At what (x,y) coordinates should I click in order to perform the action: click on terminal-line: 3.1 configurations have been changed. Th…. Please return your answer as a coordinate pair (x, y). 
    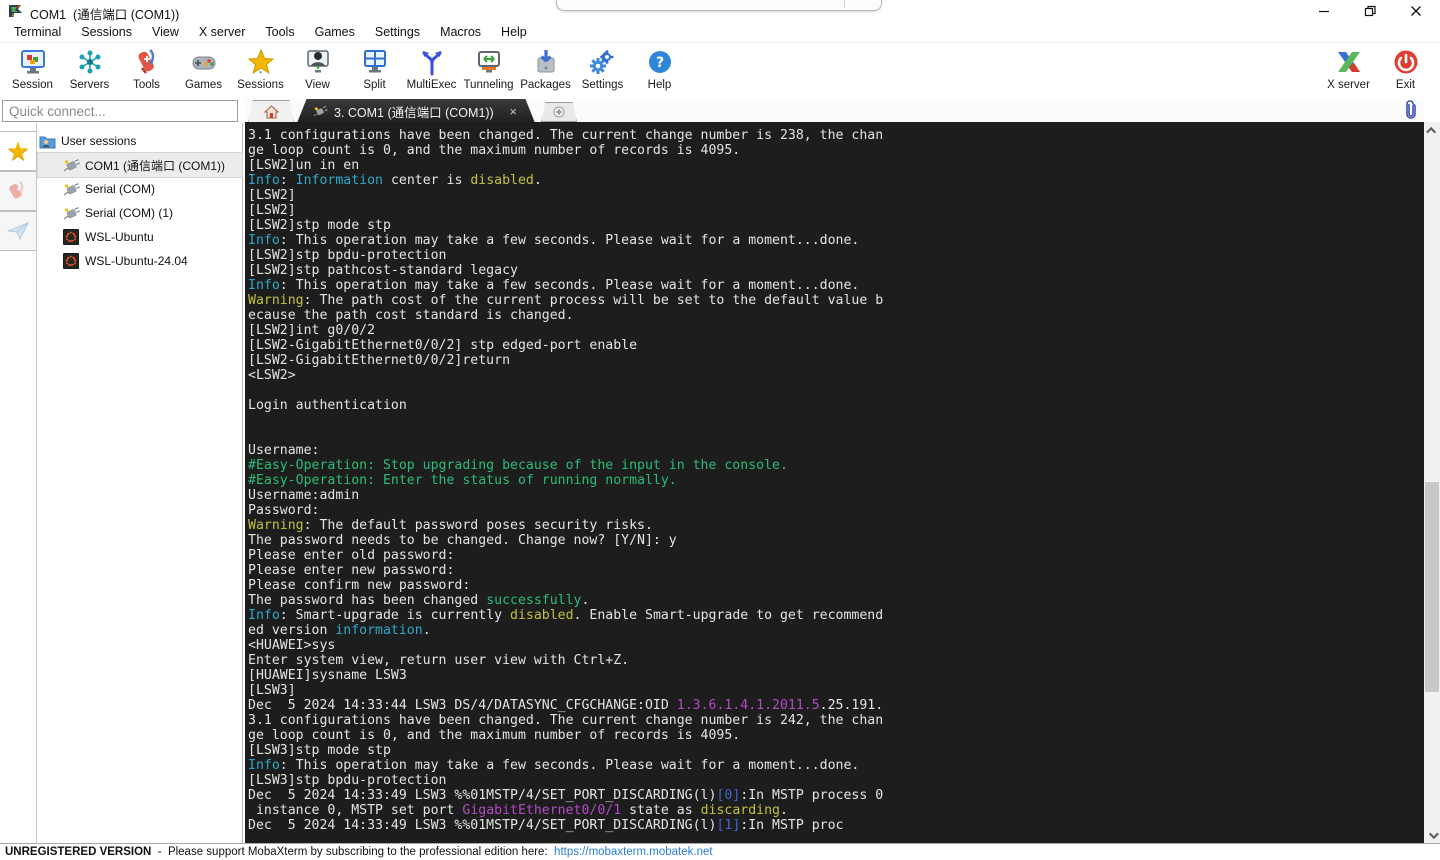
    Looking at the image, I should click on (566, 135).